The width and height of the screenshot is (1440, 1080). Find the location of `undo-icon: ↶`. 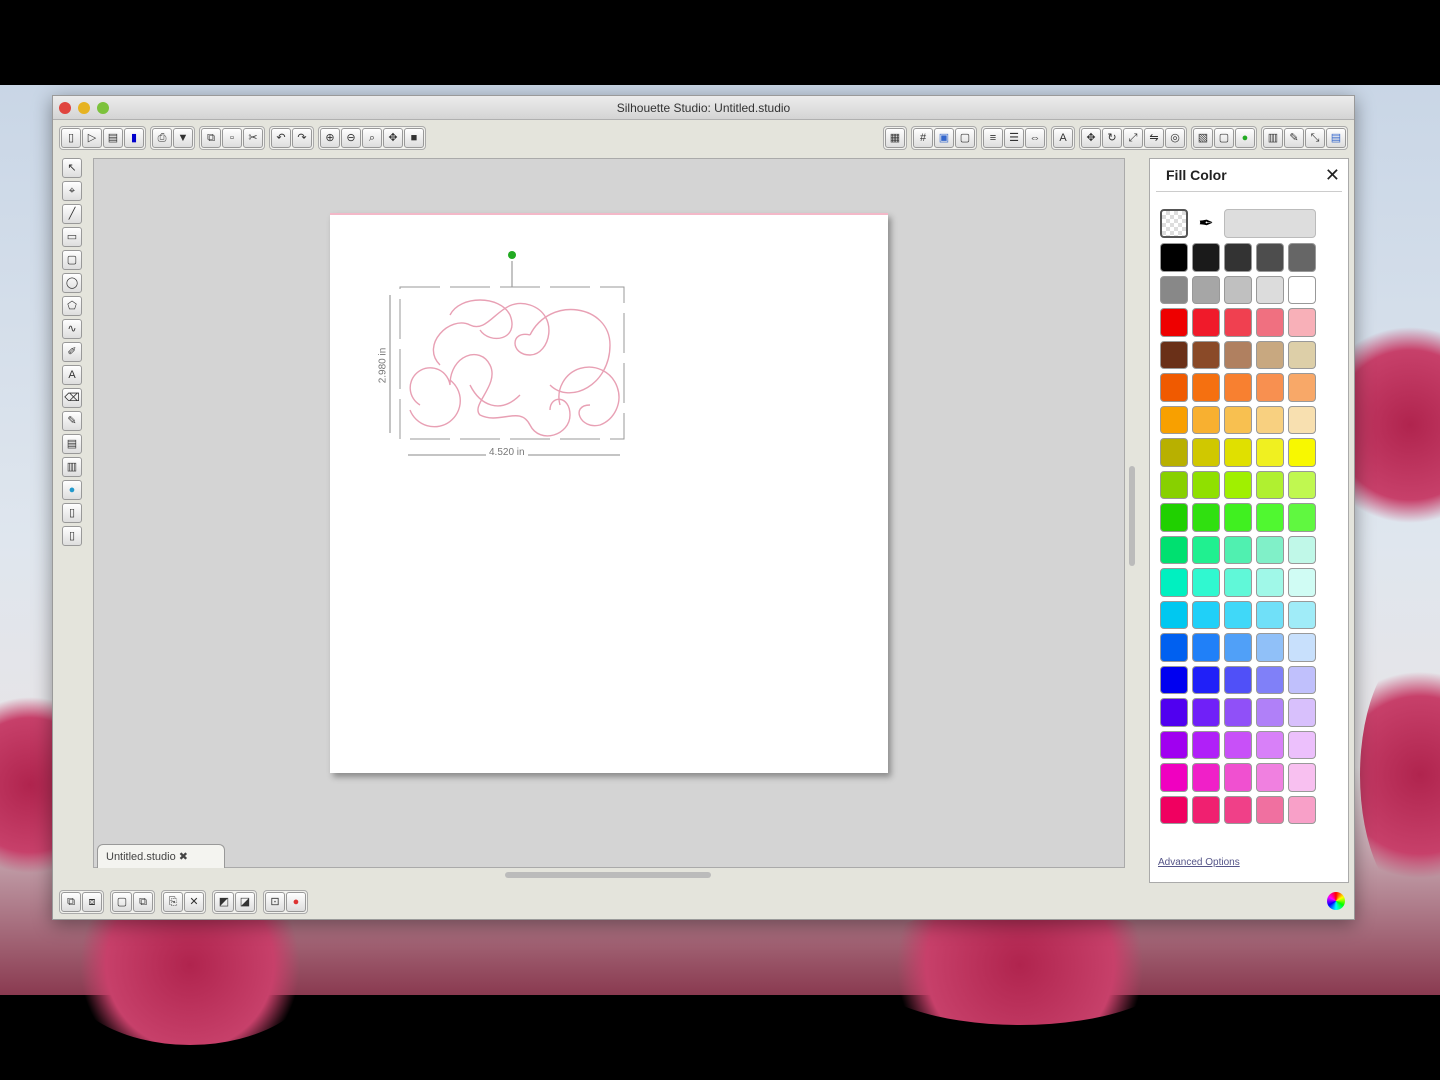

undo-icon: ↶ is located at coordinates (281, 138).